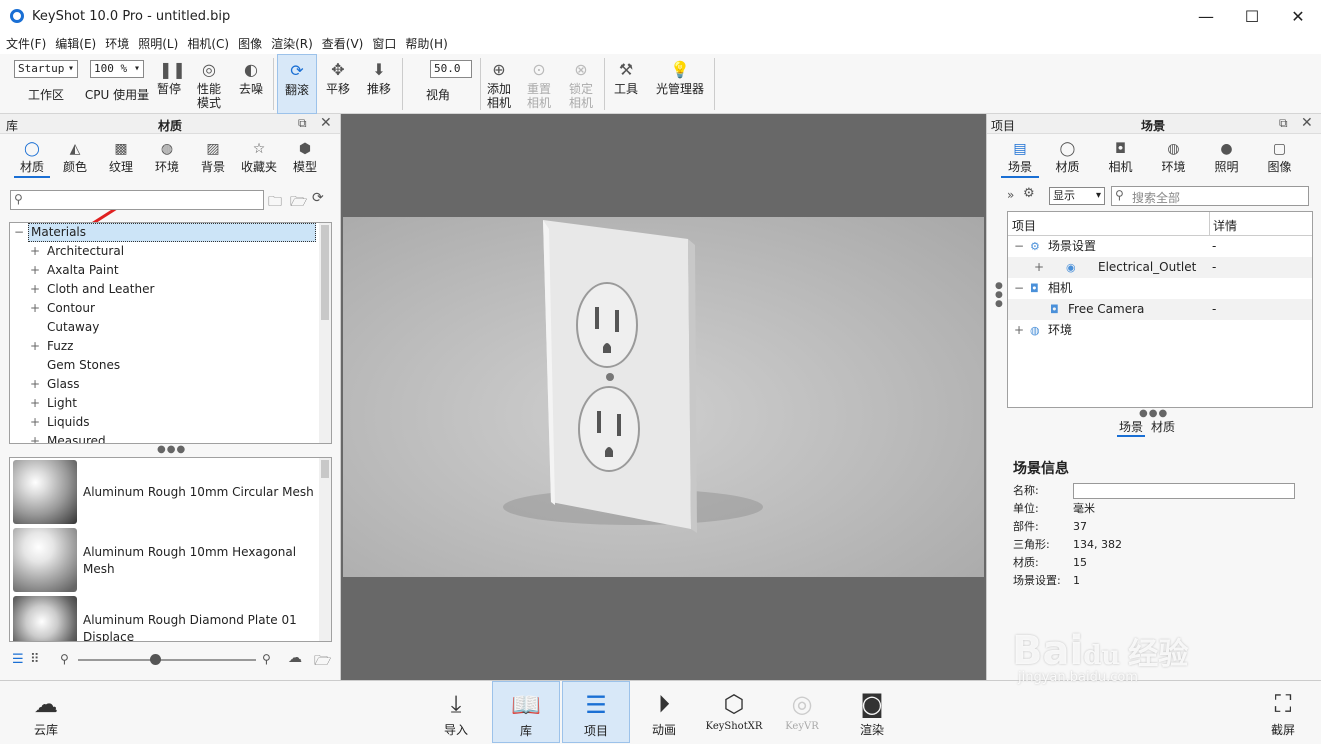 The height and width of the screenshot is (744, 1321). I want to click on column-detail-header: 详情, so click(1225, 225).